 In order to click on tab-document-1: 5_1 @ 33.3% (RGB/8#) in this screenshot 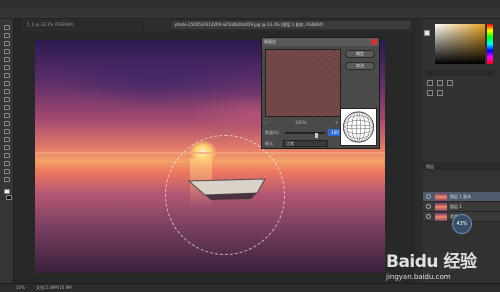, I will do `click(84, 25)`.